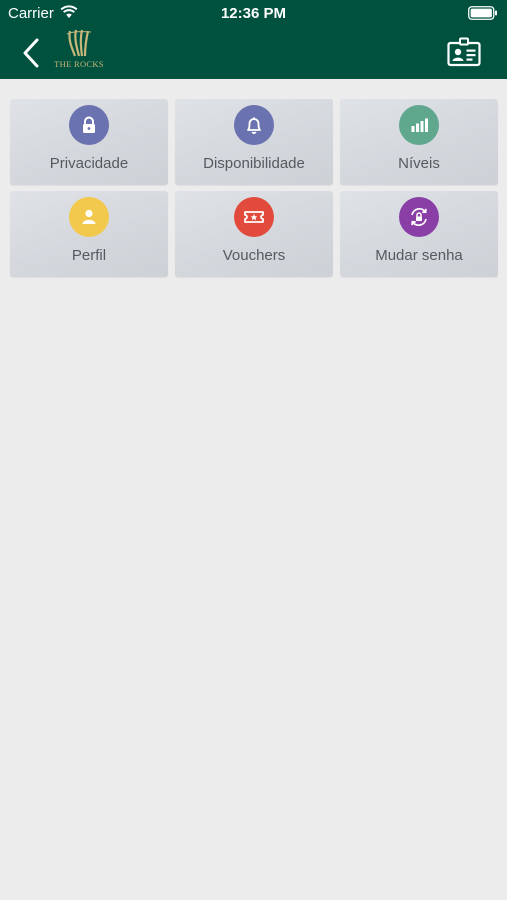 This screenshot has width=507, height=900. I want to click on the-rocks-logo: THE ROCKS, so click(79, 51).